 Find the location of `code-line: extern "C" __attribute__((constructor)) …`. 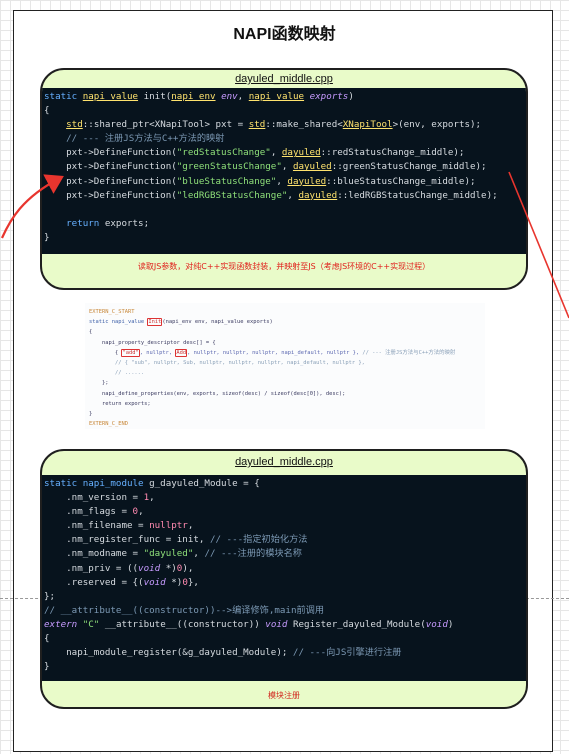

code-line: extern "C" __attribute__((constructor)) … is located at coordinates (284, 625).